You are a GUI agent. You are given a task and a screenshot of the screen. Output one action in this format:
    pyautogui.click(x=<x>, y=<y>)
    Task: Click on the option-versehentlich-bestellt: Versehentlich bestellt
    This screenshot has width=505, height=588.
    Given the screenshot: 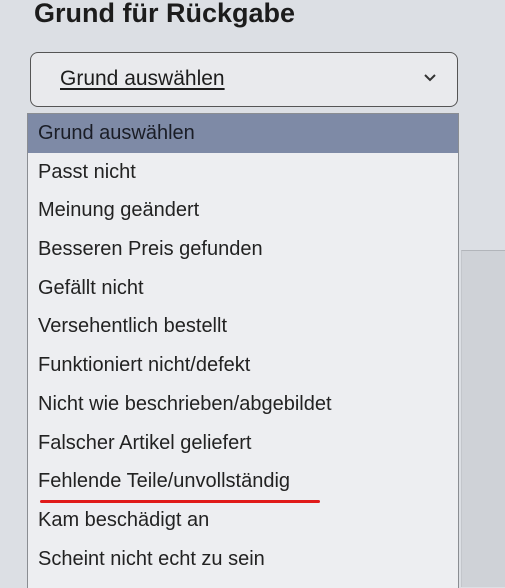 What is the action you would take?
    pyautogui.click(x=243, y=326)
    